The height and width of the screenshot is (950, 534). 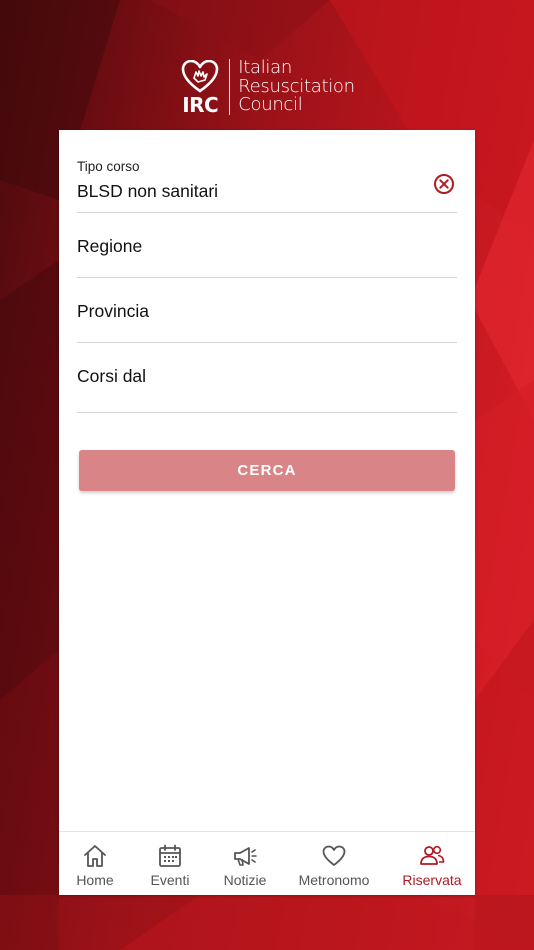 I want to click on close-circle-icon, so click(x=444, y=184).